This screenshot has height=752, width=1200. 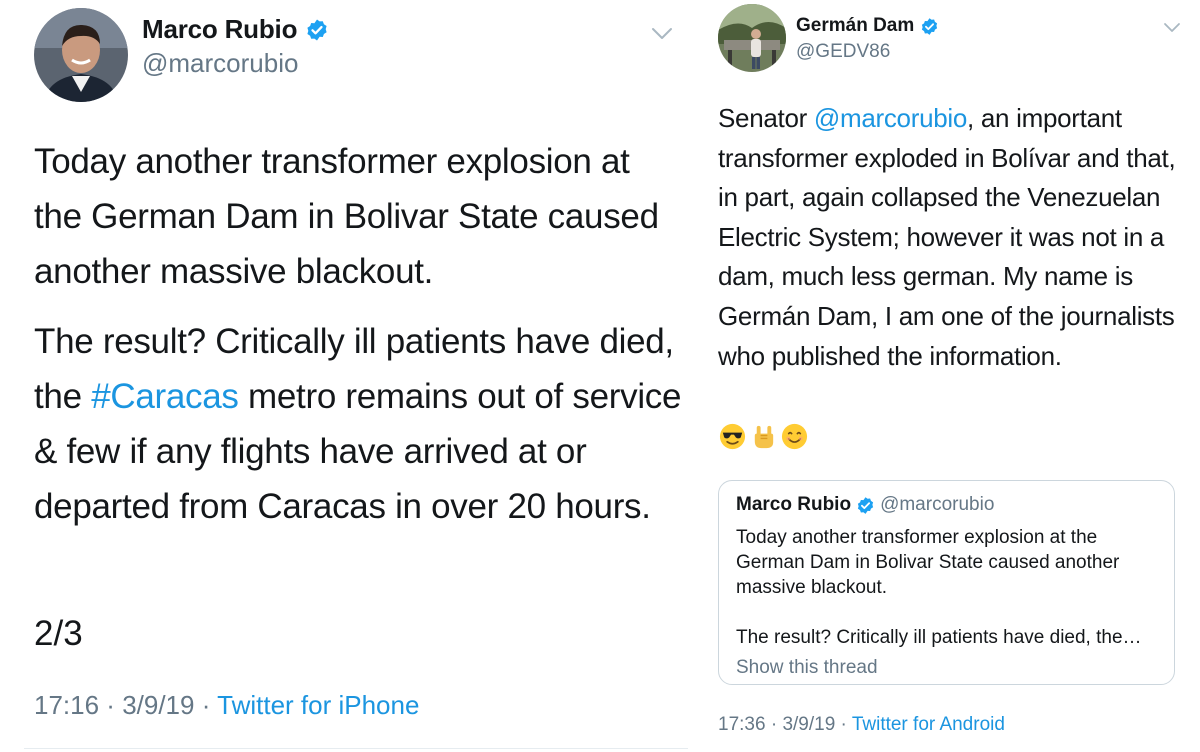 I want to click on divider, so click(x=356, y=748).